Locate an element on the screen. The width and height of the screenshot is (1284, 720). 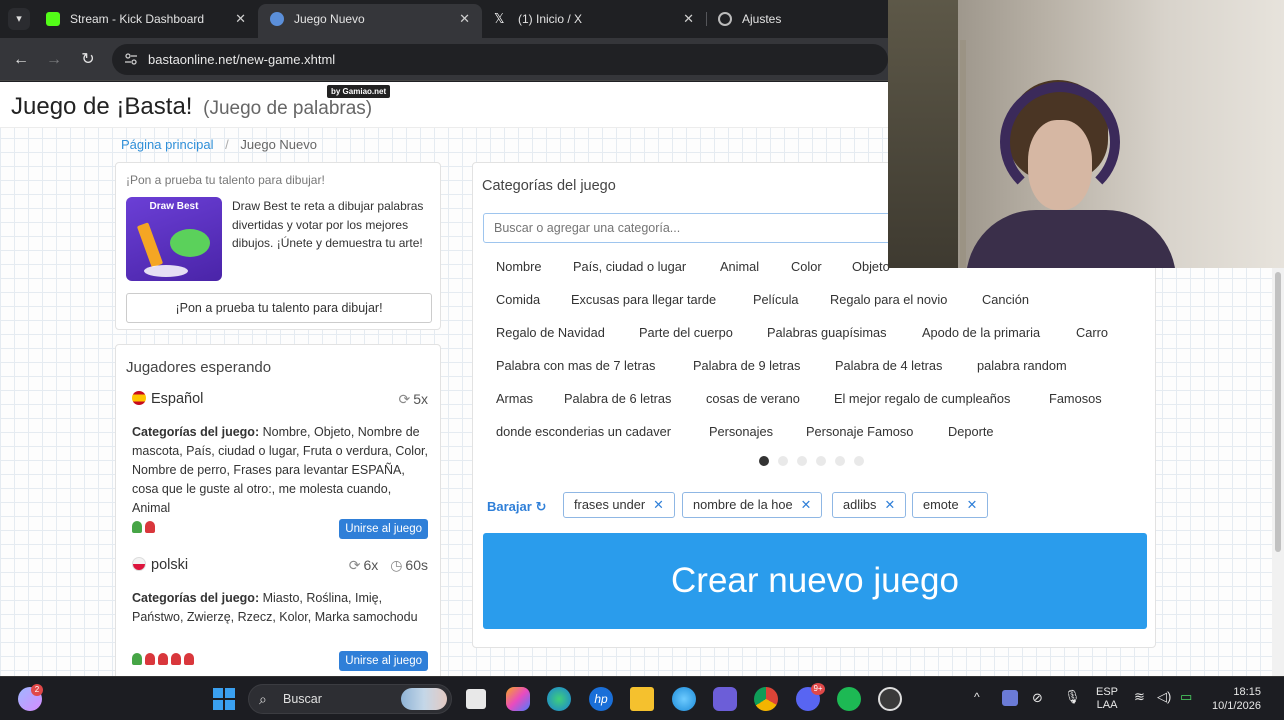
reload-icon: ↻ is located at coordinates (88, 60).